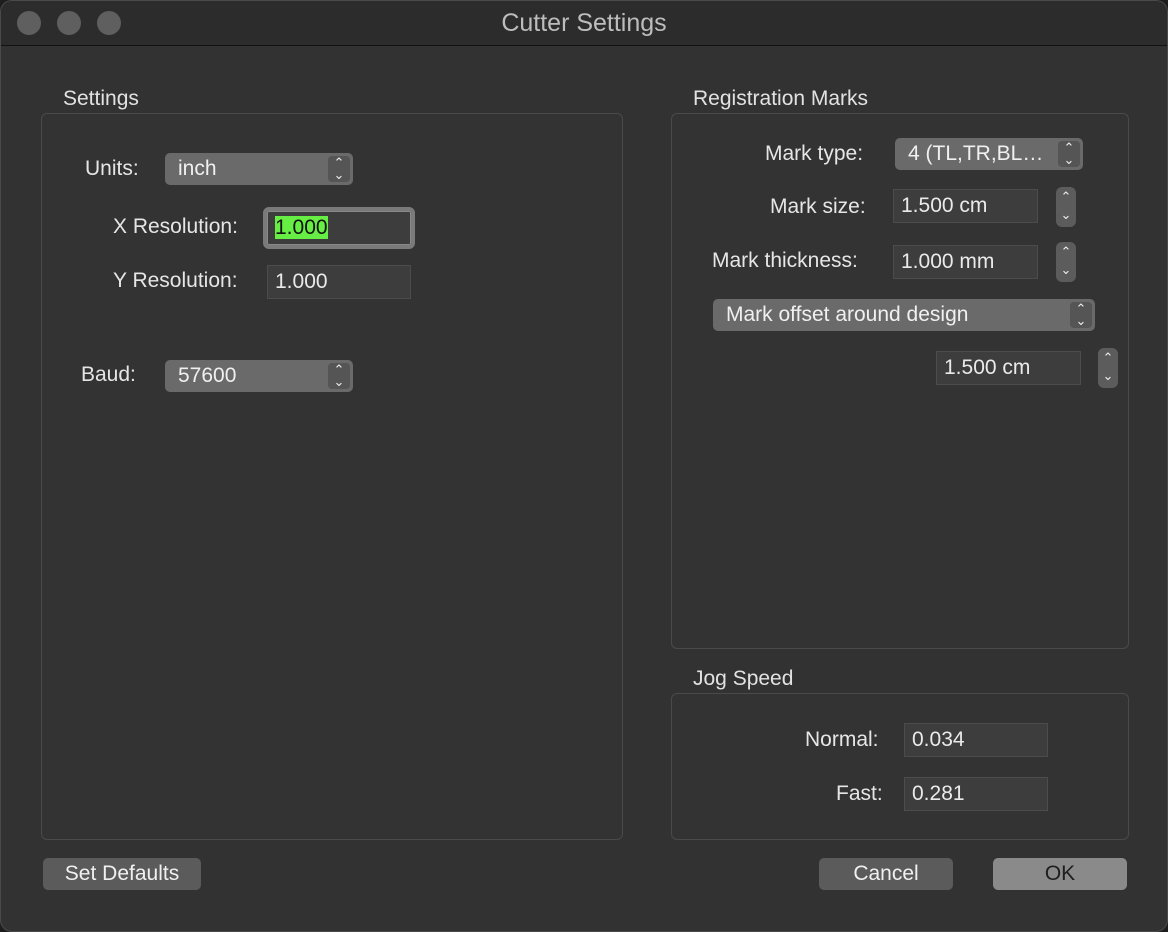 The width and height of the screenshot is (1168, 932). I want to click on window-title: Cutter Settings, so click(584, 23).